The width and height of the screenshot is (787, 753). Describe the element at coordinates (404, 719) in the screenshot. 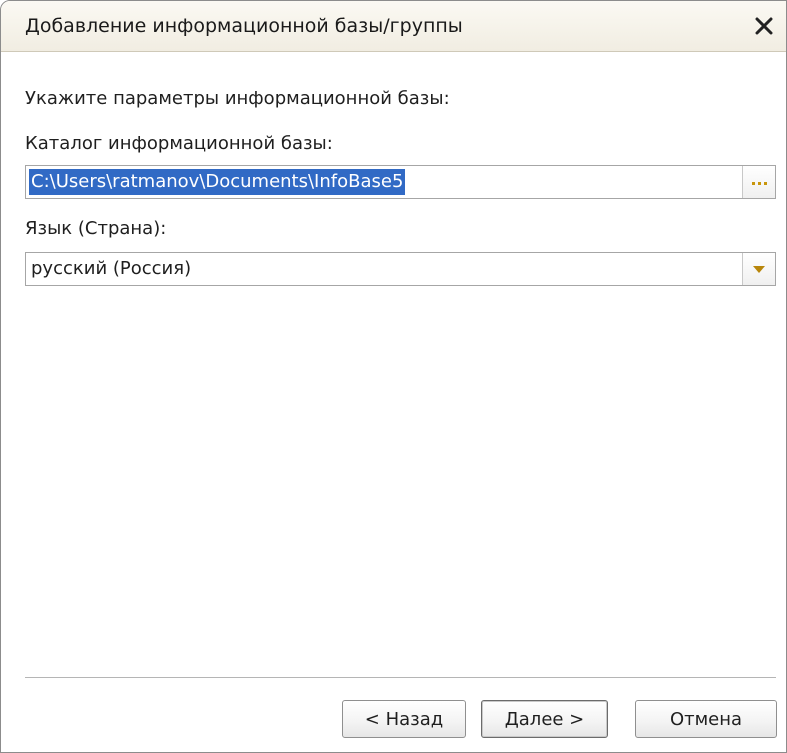

I see `back-button: < Назад` at that location.